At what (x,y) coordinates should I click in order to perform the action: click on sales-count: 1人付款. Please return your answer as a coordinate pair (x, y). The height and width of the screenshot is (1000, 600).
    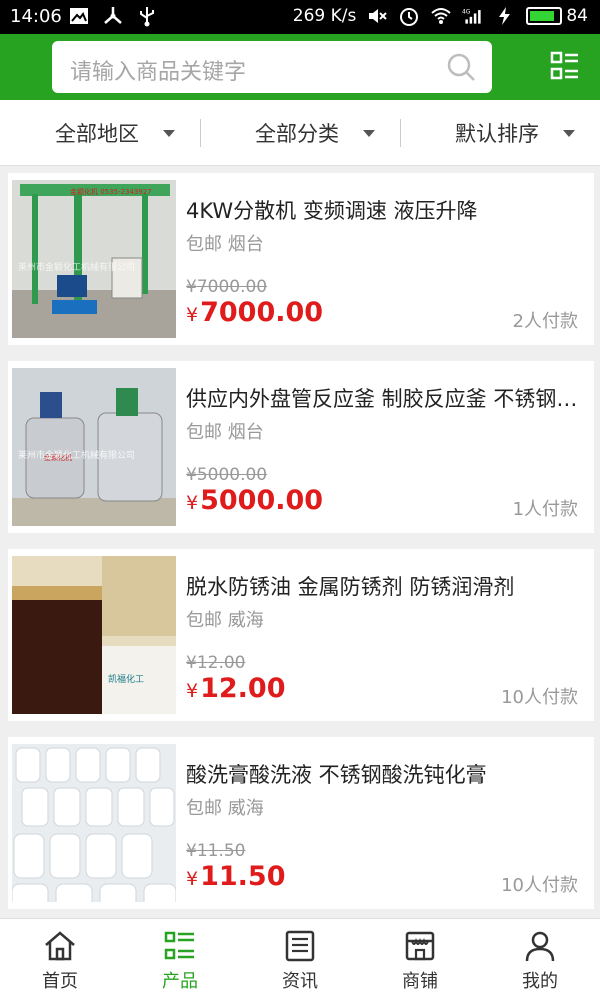
    Looking at the image, I should click on (545, 509).